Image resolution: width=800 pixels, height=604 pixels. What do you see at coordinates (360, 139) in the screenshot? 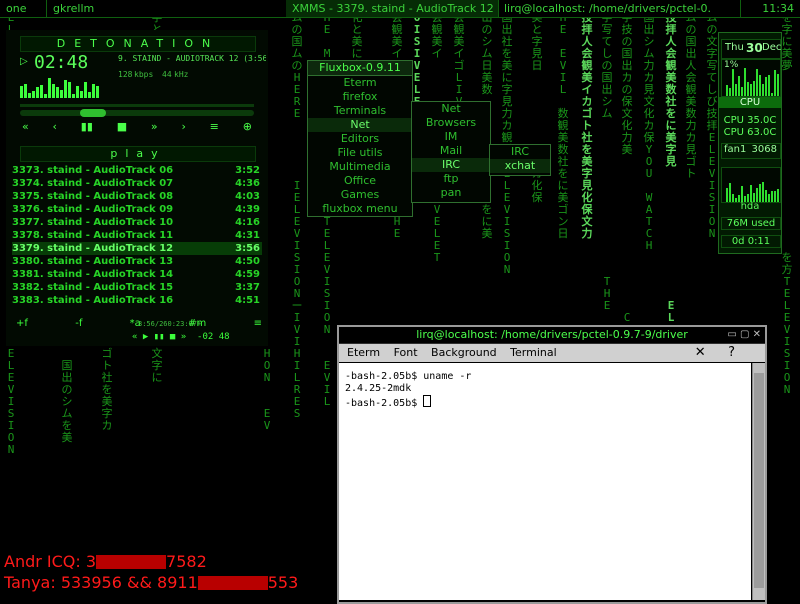
I see `menu-item-editors: Editors` at bounding box center [360, 139].